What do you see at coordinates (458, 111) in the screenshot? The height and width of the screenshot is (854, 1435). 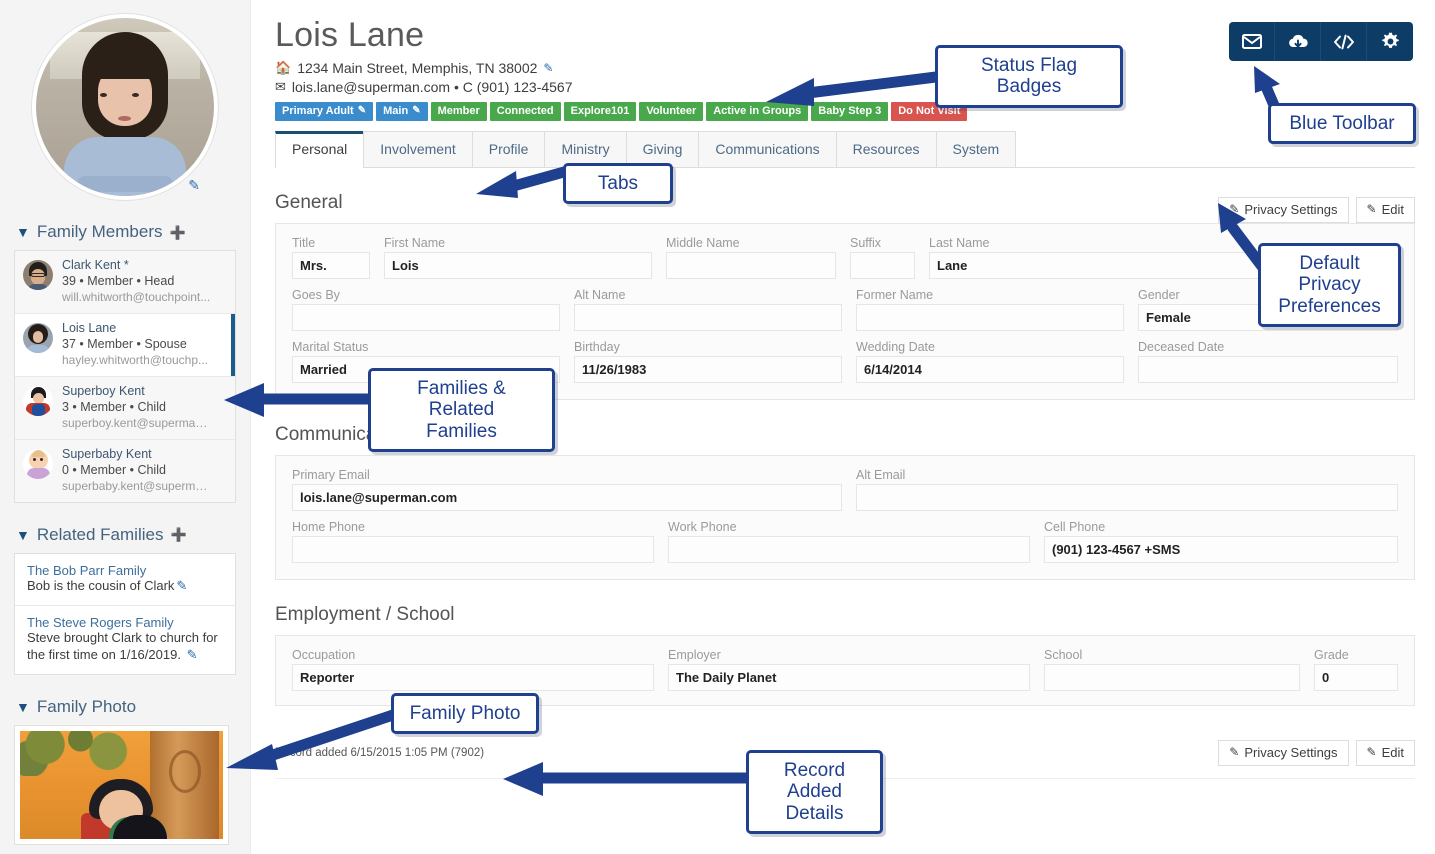 I see `status-badge: Member` at bounding box center [458, 111].